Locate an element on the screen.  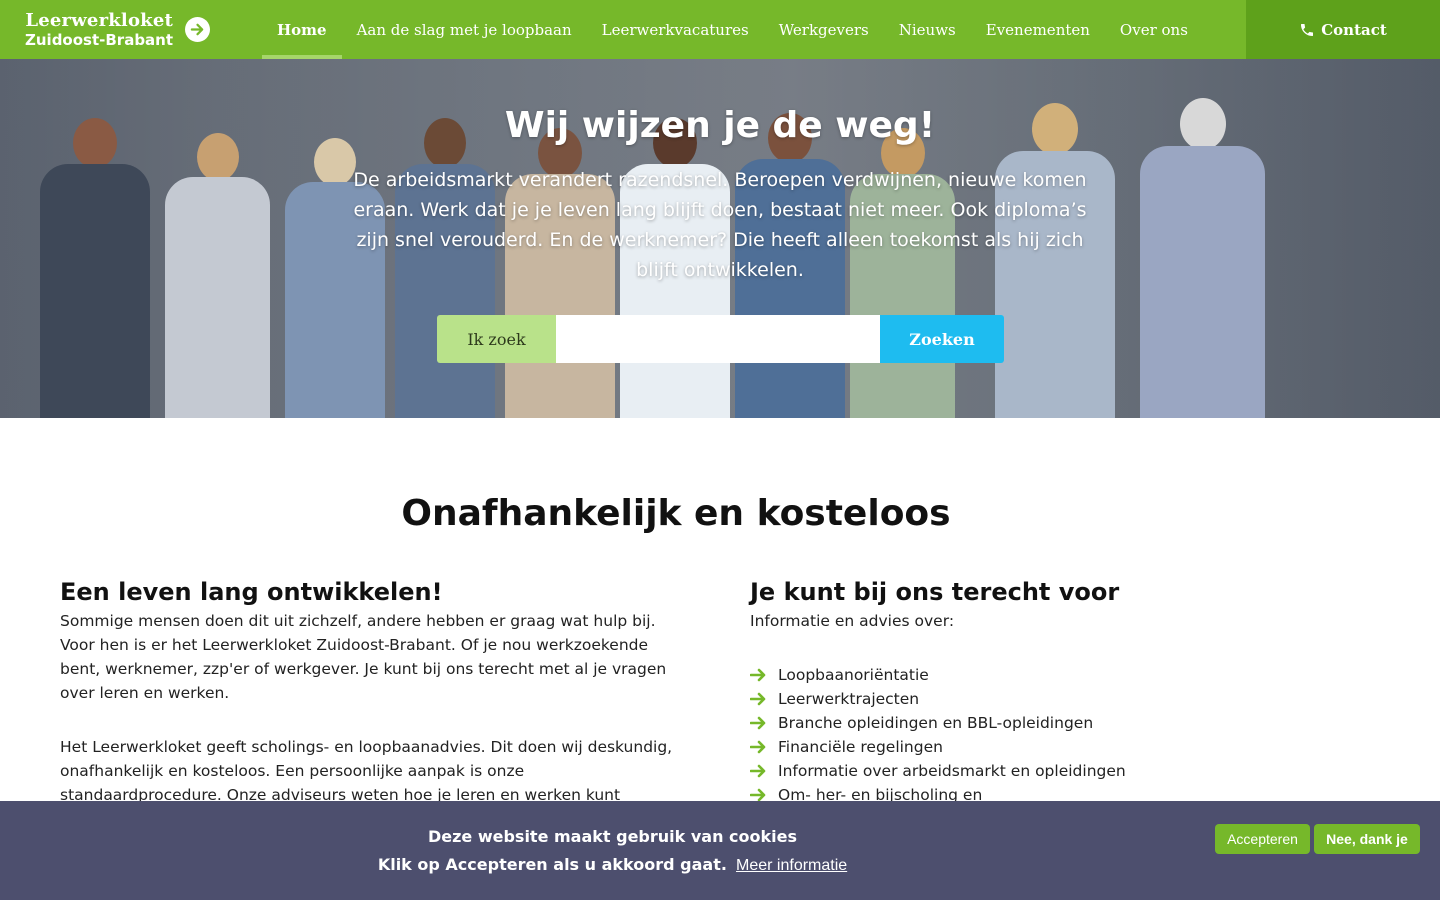
list-item-label: Branche opleidingen en BBL-opleidingen is located at coordinates (936, 723).